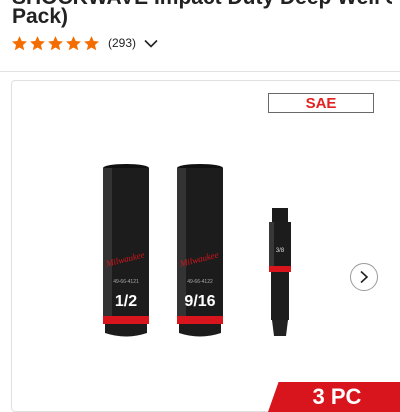 The width and height of the screenshot is (400, 412). What do you see at coordinates (200, 250) in the screenshot?
I see `socket-9-16: Milwaukee 49-66-4122 9/16` at bounding box center [200, 250].